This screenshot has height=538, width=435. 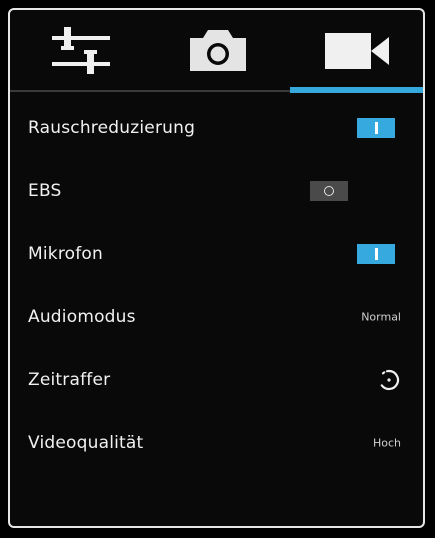 I want to click on setting-label: Zeitraffer, so click(x=69, y=380).